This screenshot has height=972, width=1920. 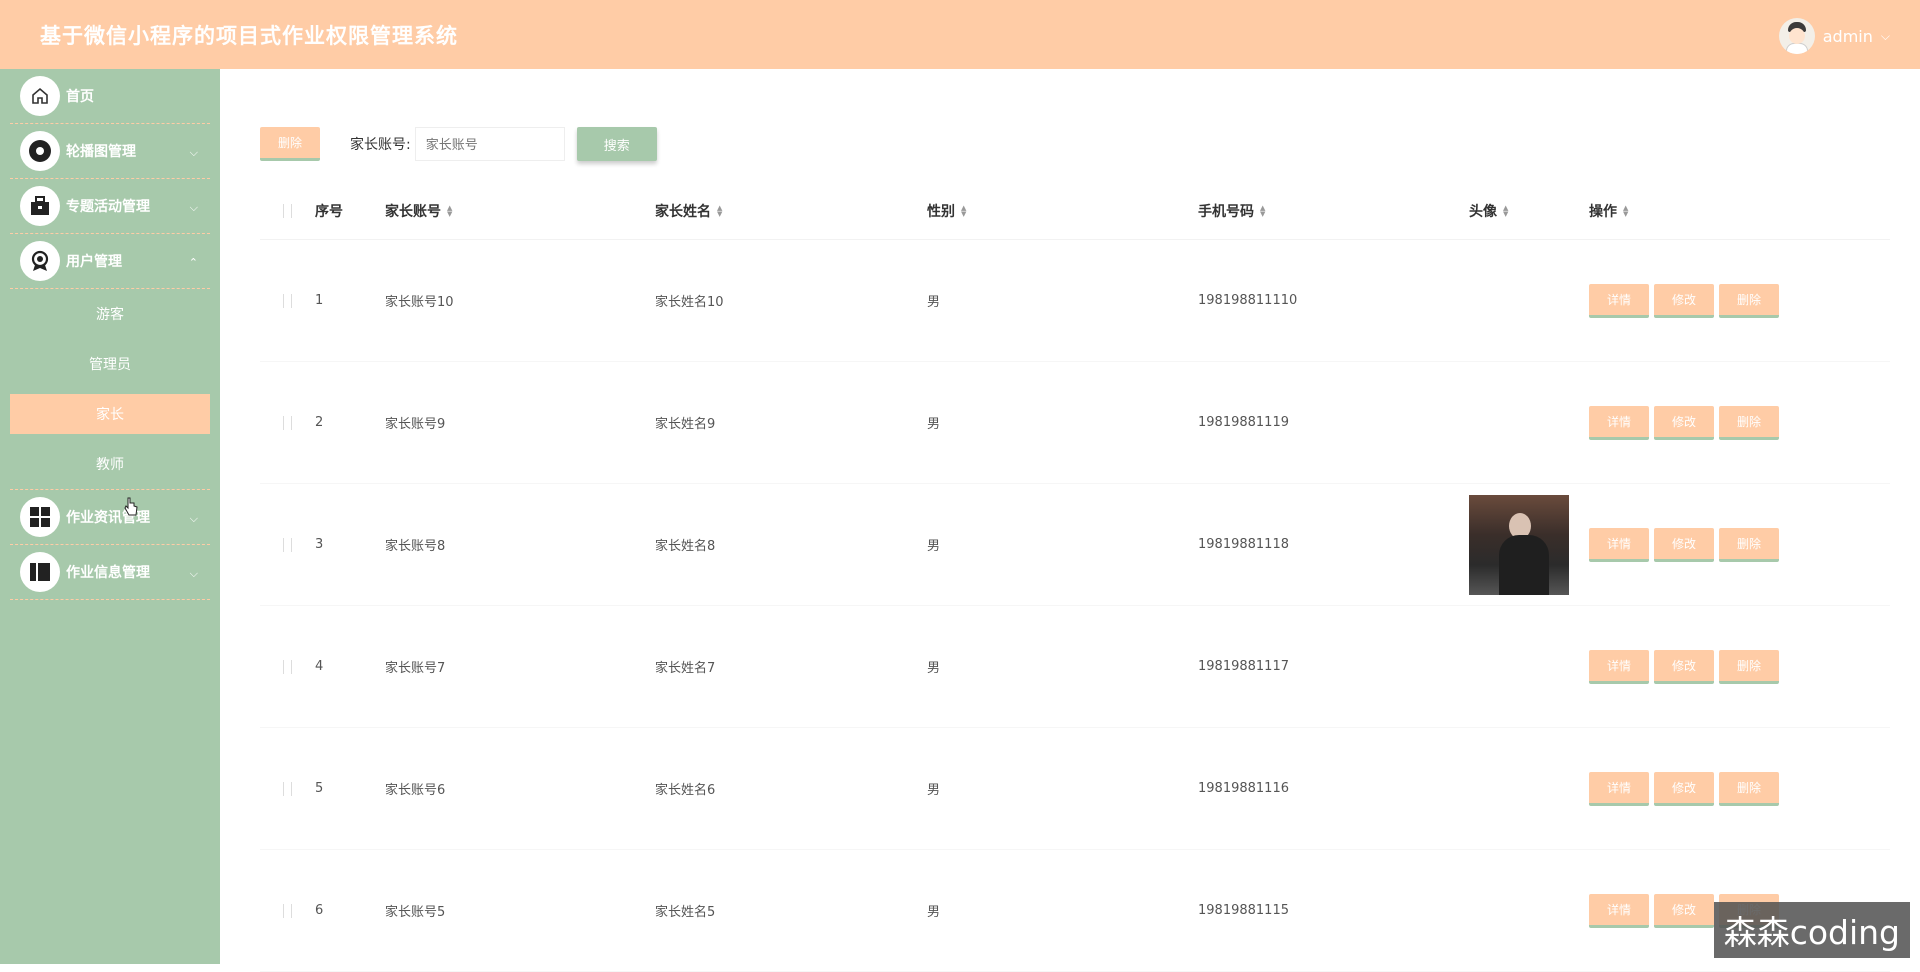 I want to click on header-ops: 操作 ▲ ▼, so click(x=1739, y=211).